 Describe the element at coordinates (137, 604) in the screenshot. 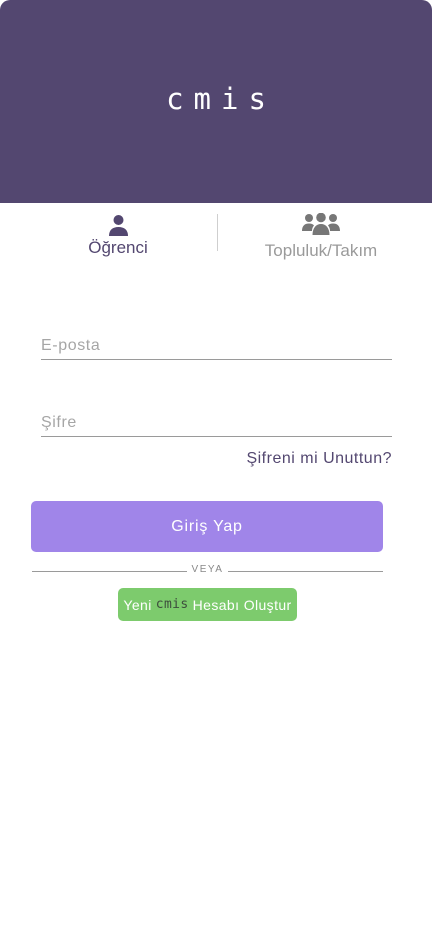

I see `create-account-prefix: Yeni` at that location.